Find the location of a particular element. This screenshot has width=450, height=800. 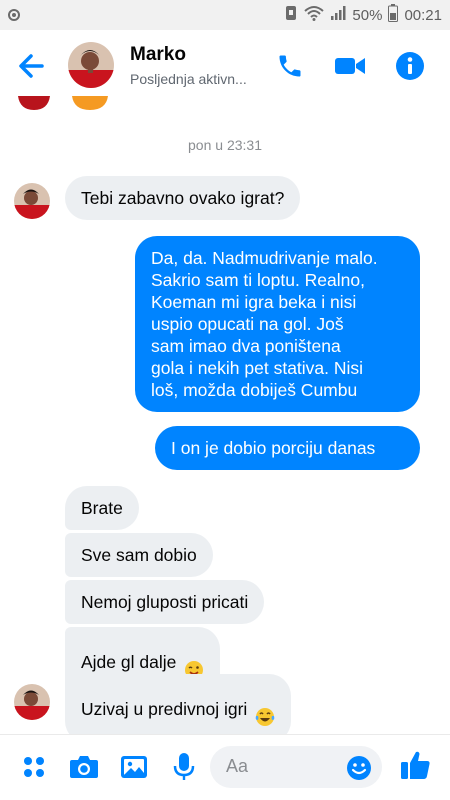

video-camera-icon is located at coordinates (350, 66).